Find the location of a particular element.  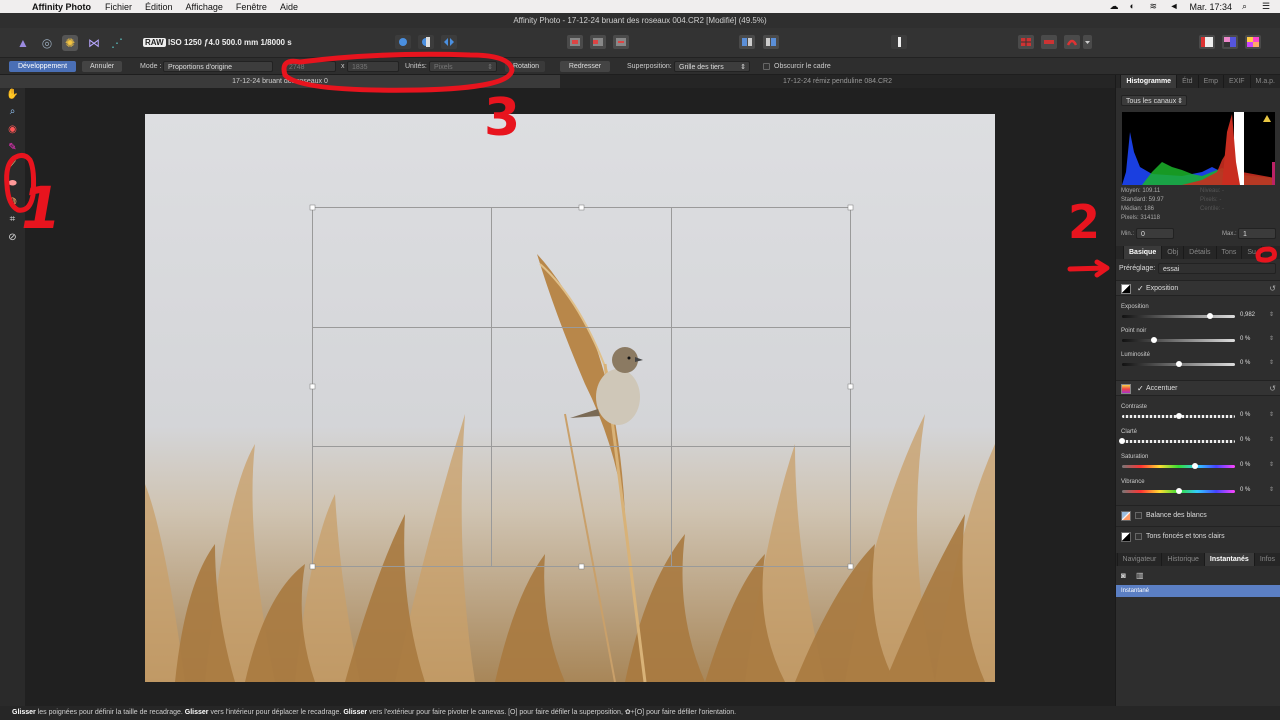

liquify-persona-icon: ◎ is located at coordinates (47, 43).